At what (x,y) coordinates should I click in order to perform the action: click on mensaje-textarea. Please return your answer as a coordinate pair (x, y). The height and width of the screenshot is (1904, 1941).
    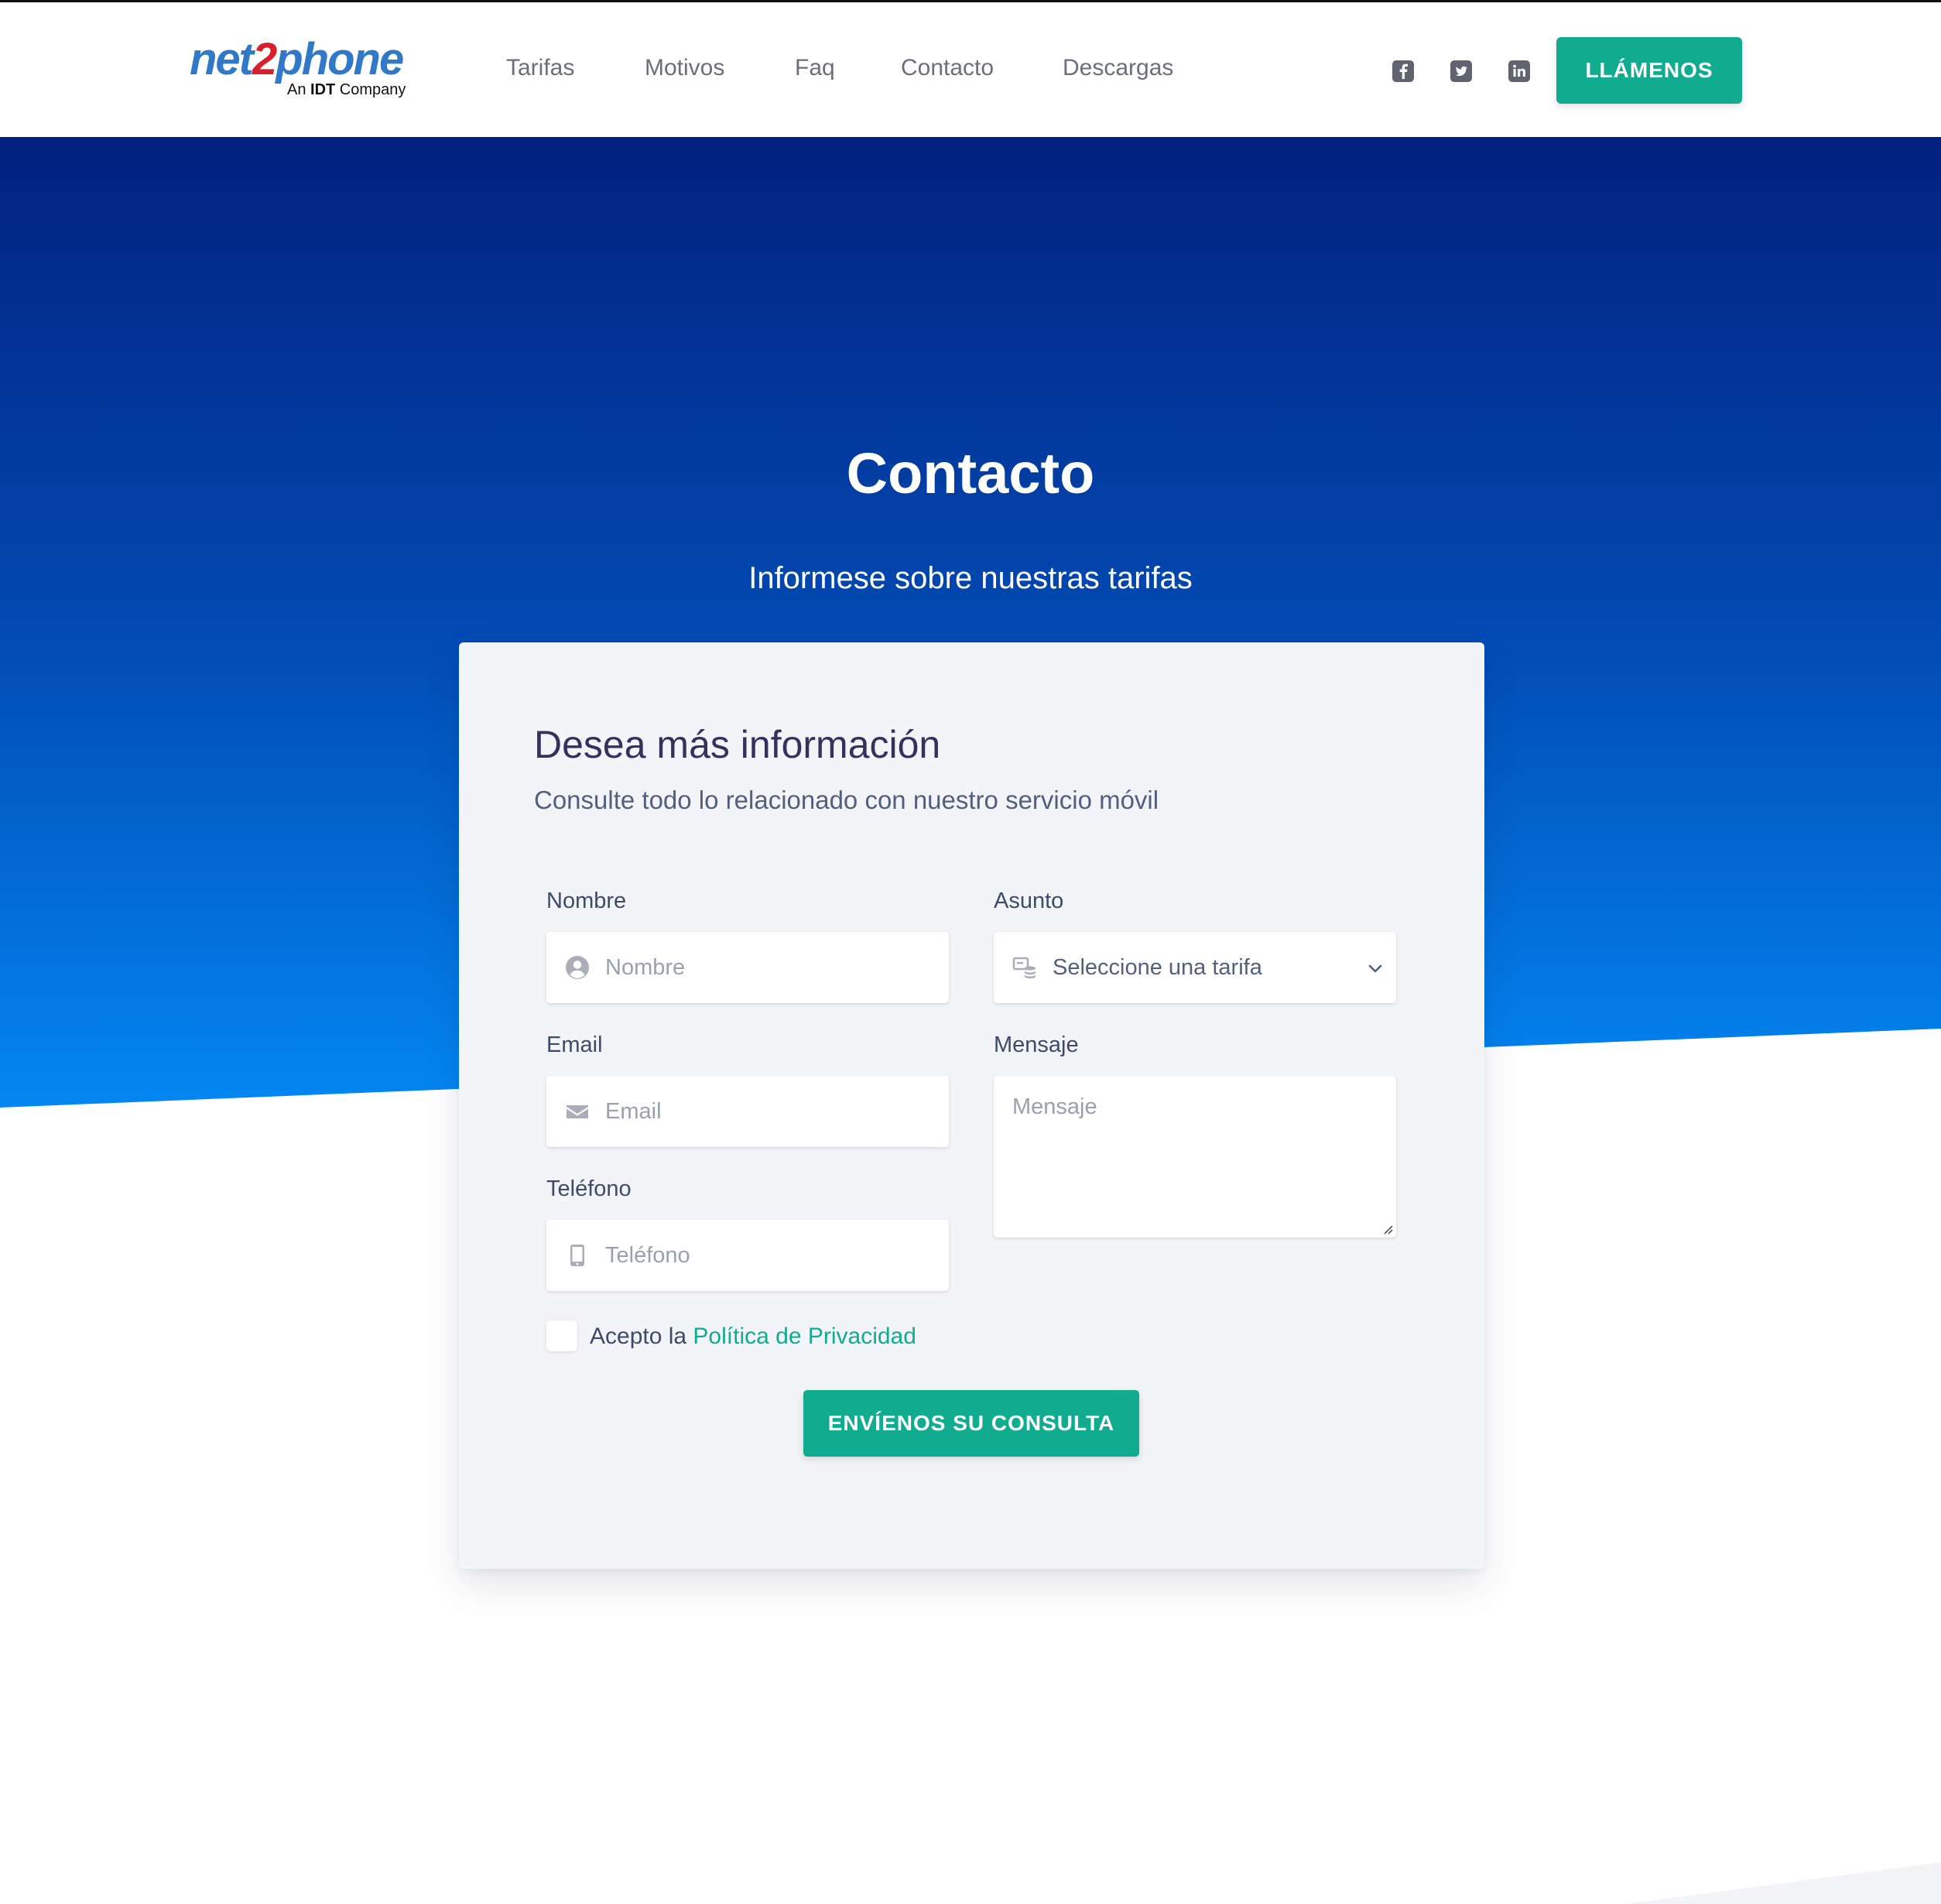
    Looking at the image, I should click on (1195, 1157).